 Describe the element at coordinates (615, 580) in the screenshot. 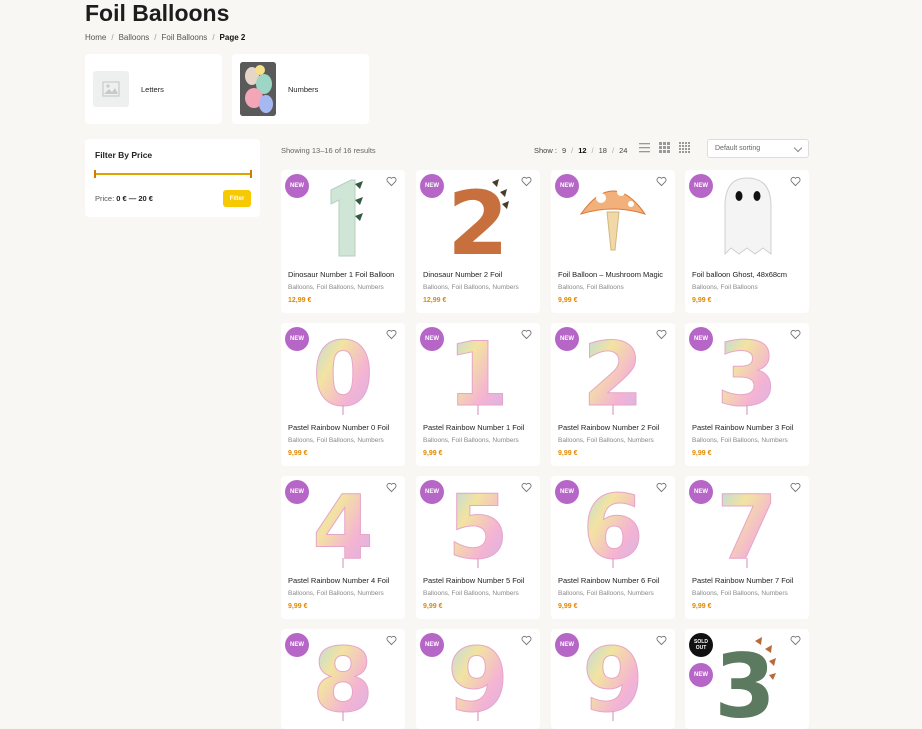

I see `product-name: Pastel Rainbow Number 6 Foil` at that location.